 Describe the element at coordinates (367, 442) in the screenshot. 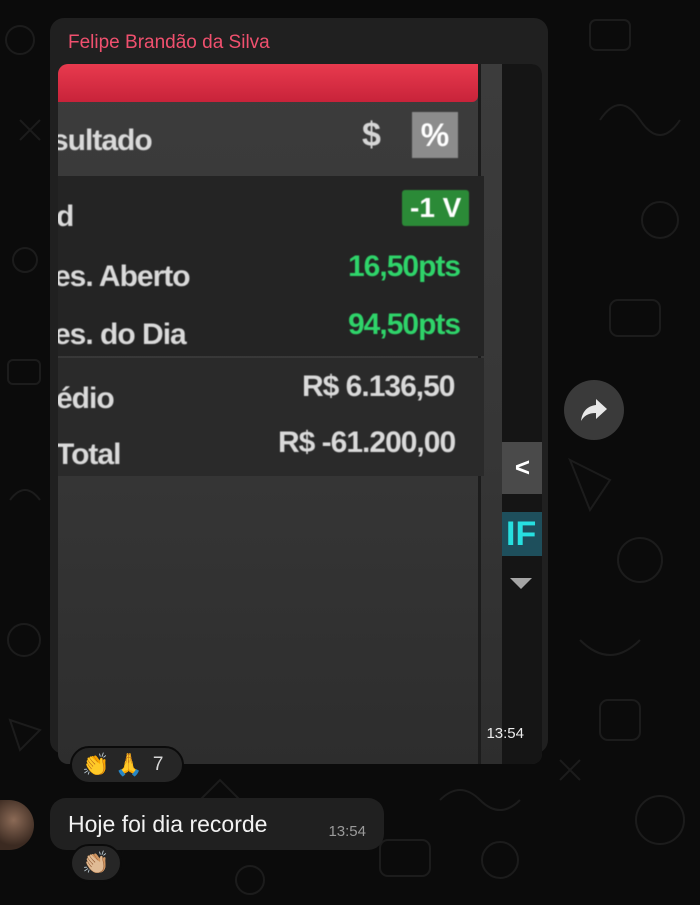

I see `screen-total-value: R$ -61.200,00` at that location.